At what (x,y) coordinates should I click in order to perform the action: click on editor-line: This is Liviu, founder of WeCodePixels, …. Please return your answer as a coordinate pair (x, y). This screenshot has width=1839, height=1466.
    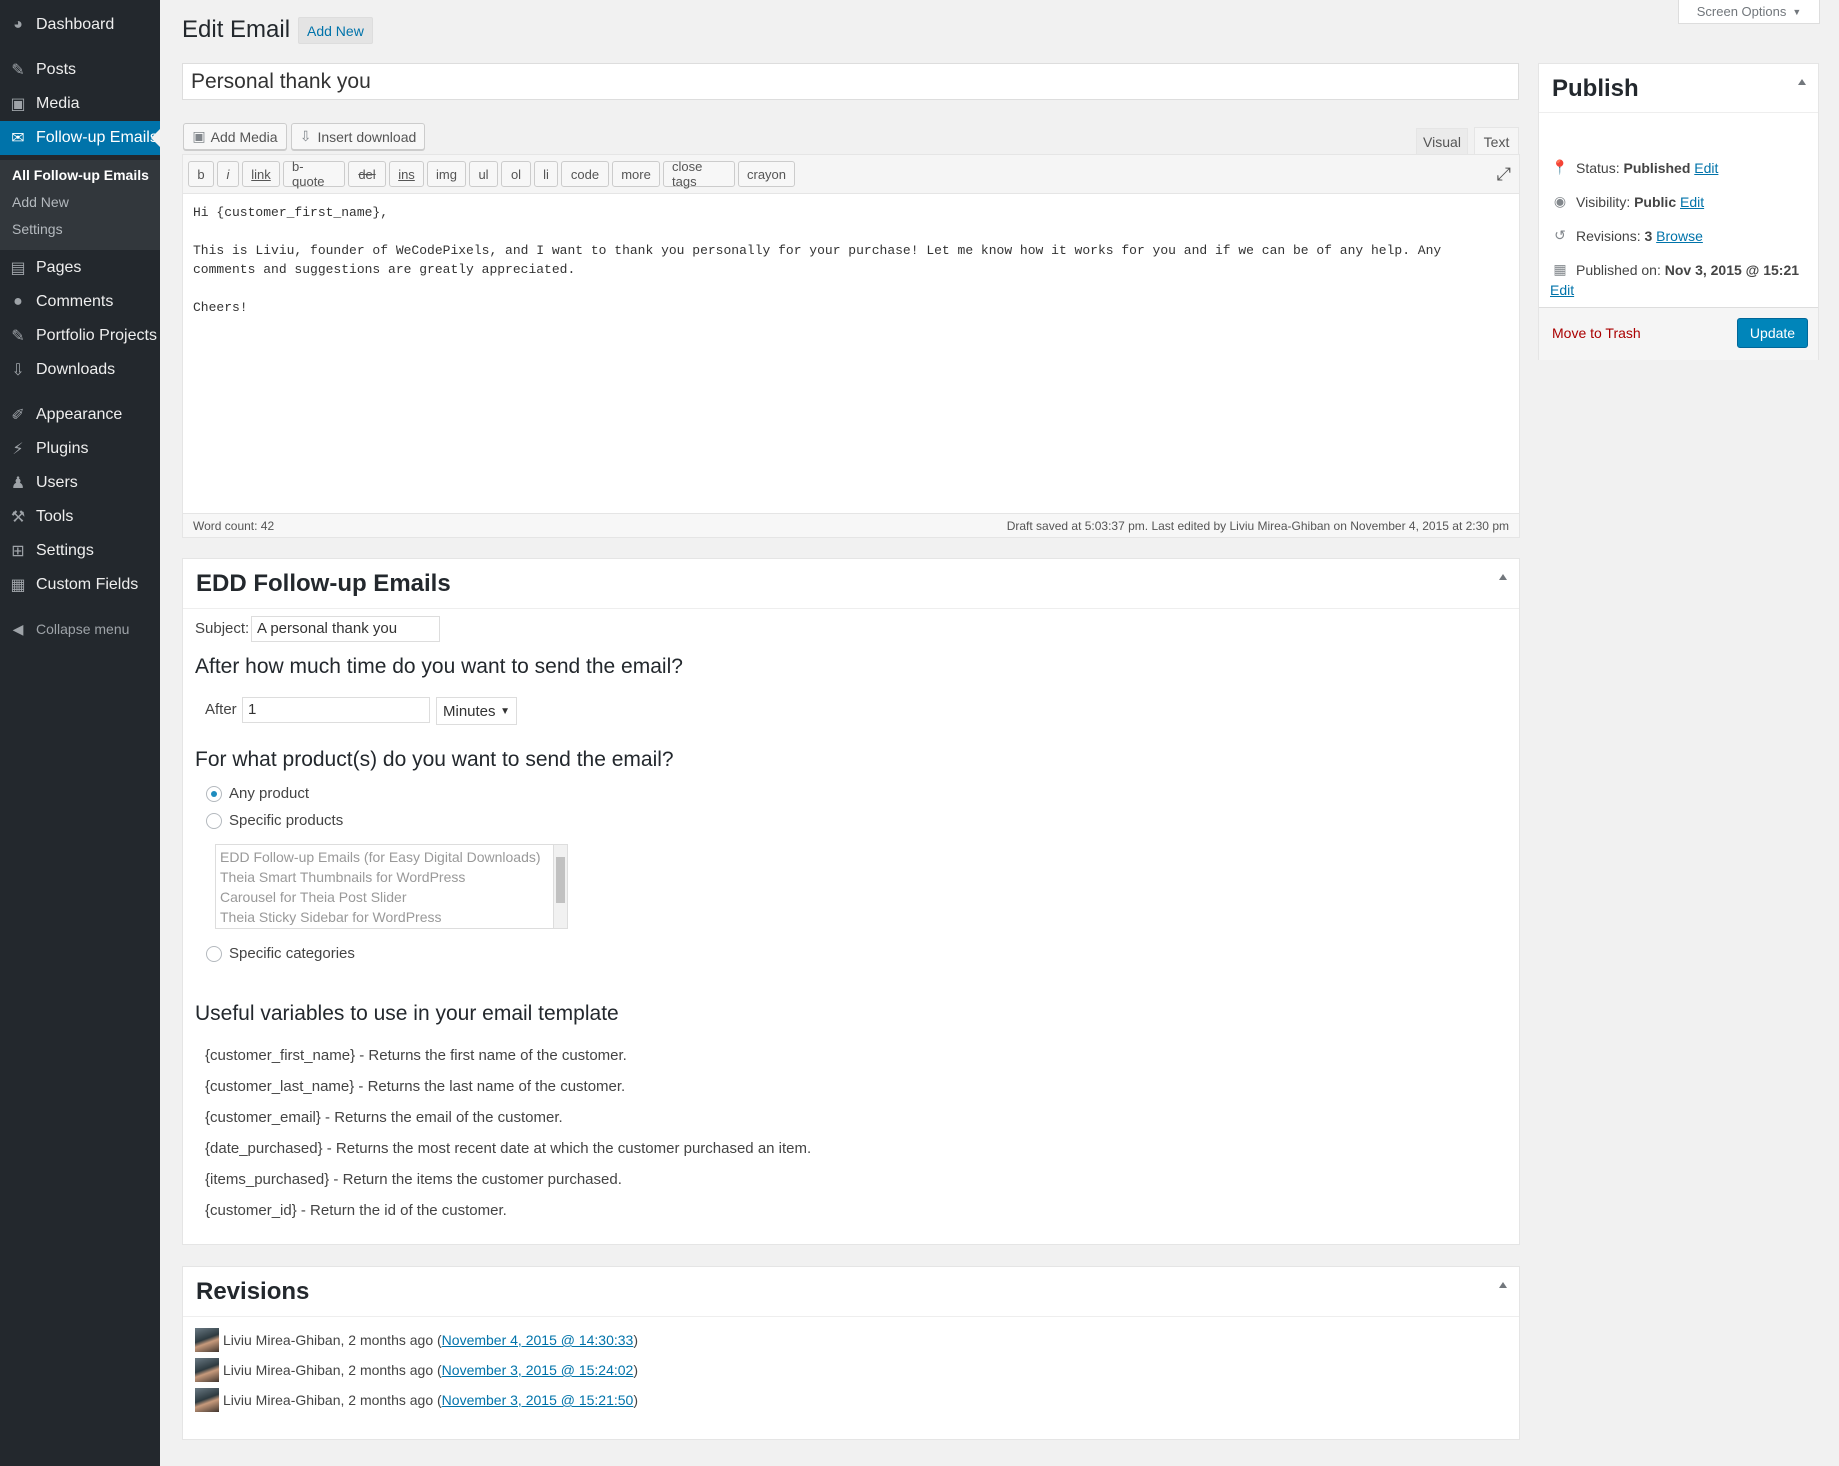
    Looking at the image, I should click on (817, 250).